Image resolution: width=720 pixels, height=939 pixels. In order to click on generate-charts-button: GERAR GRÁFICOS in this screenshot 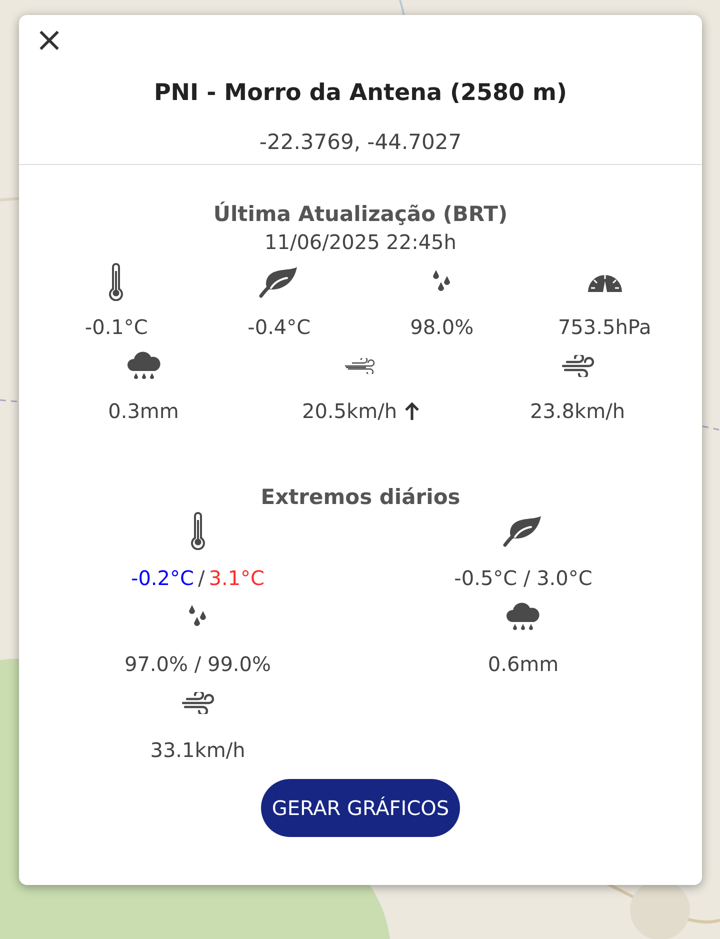, I will do `click(360, 808)`.